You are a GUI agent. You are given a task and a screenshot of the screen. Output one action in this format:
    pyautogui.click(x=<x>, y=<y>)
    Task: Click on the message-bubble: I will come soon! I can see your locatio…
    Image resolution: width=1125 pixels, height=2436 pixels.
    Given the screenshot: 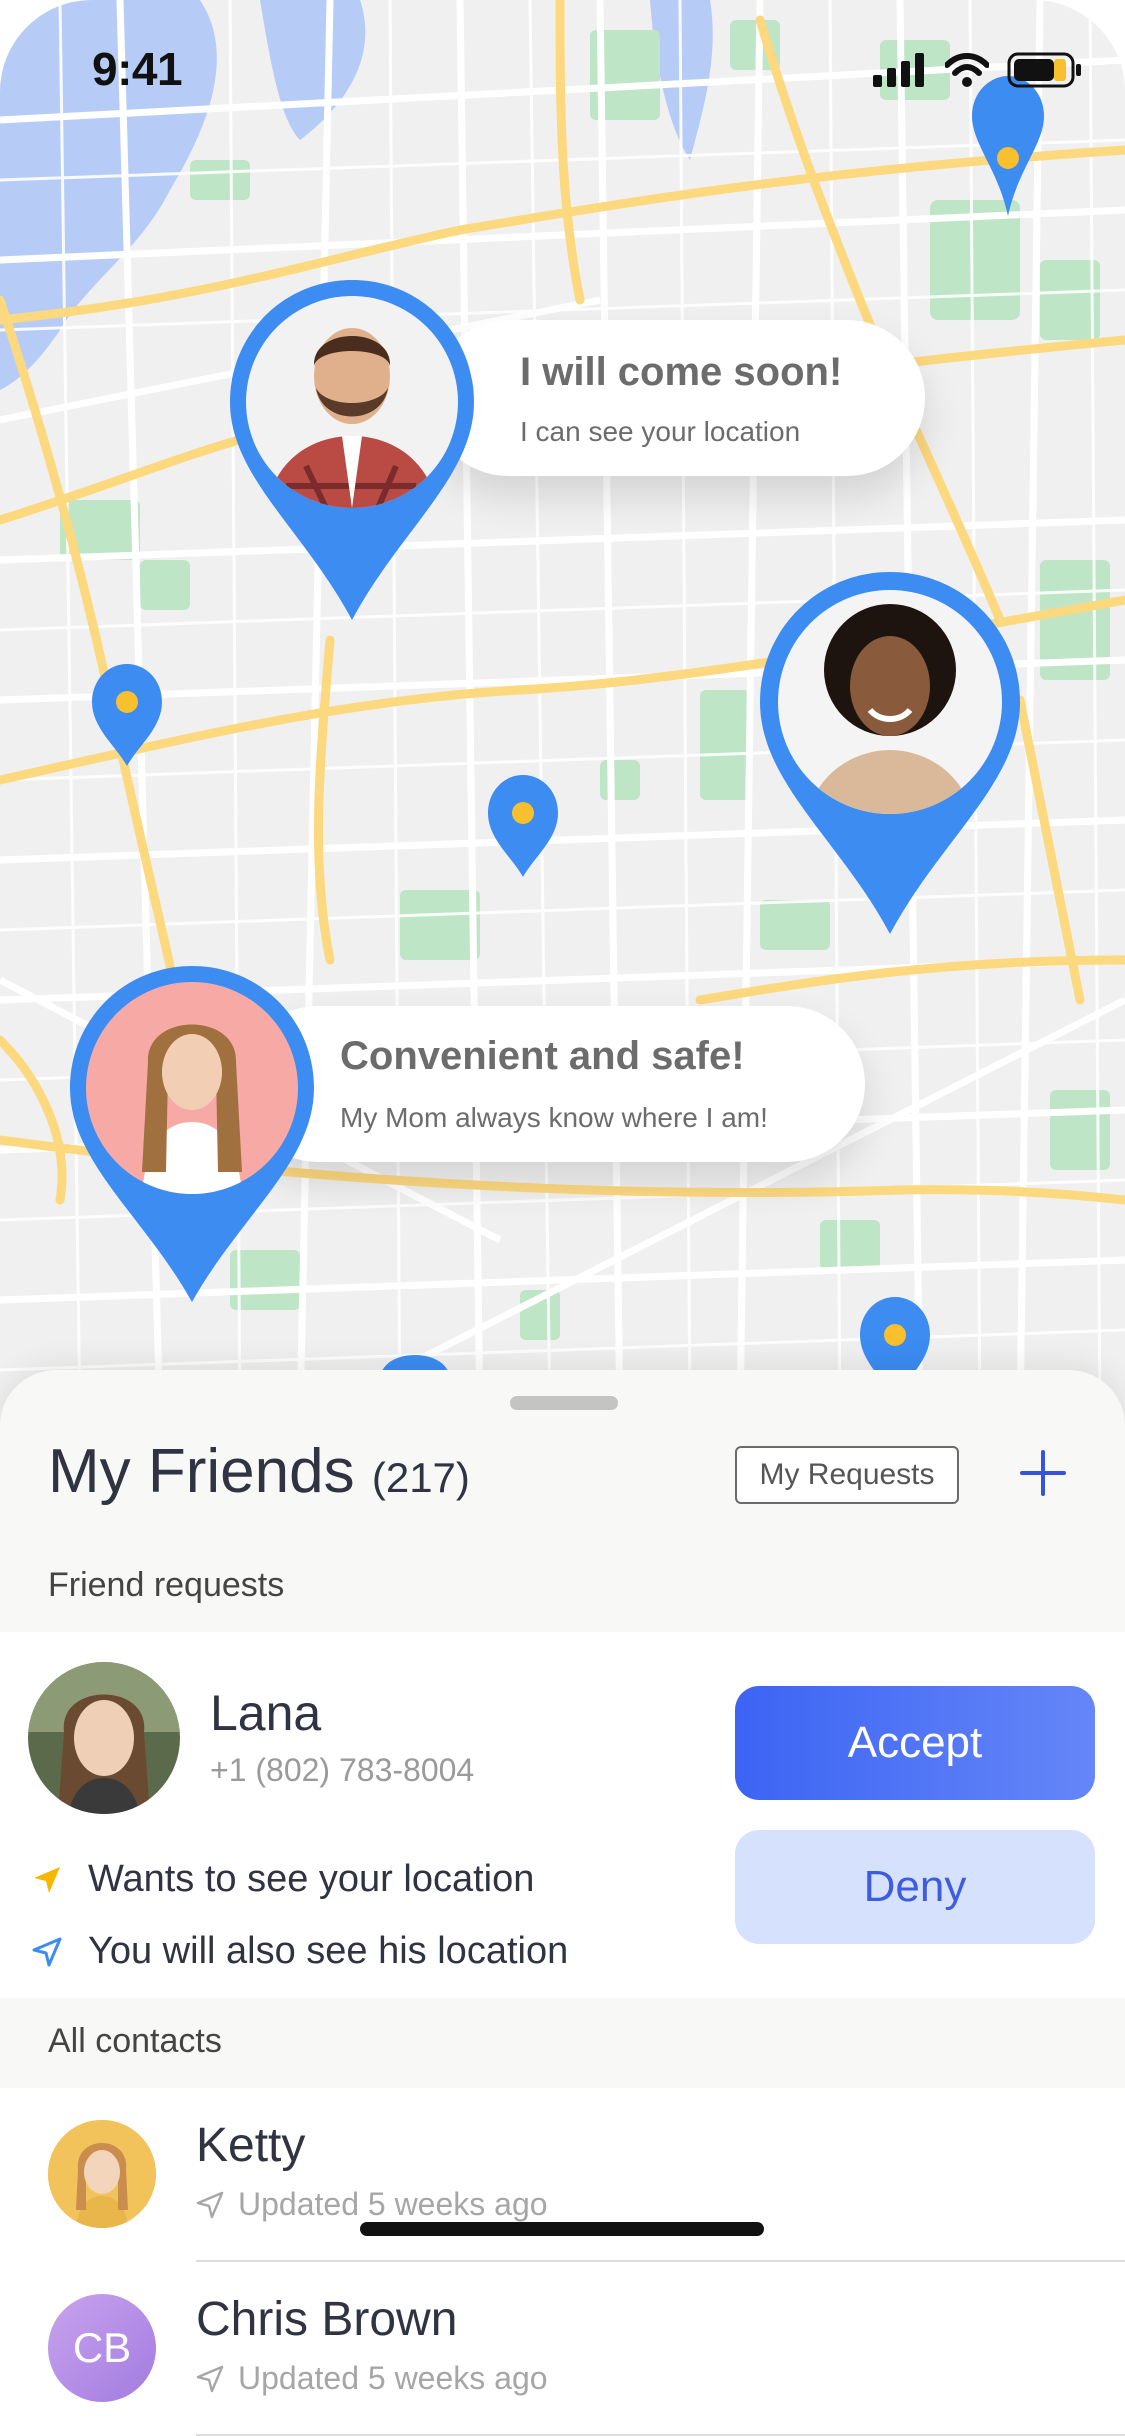 What is the action you would take?
    pyautogui.click(x=677, y=398)
    